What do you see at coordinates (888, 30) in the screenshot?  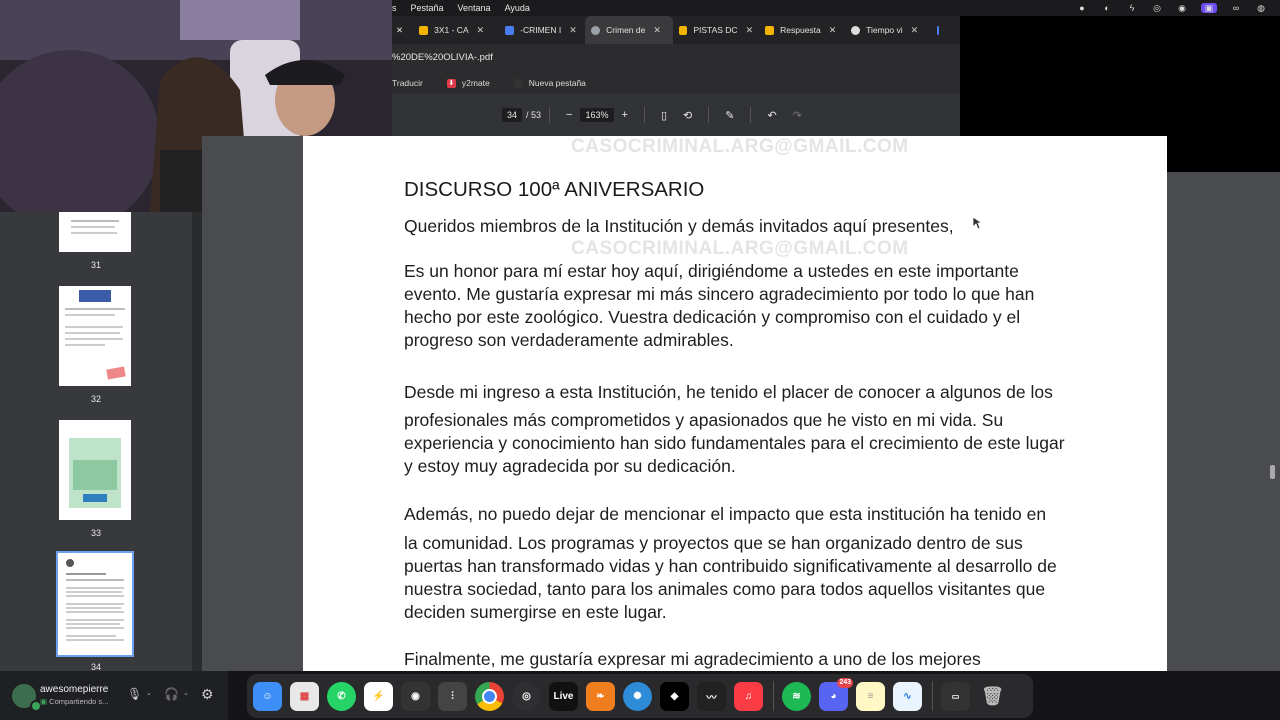 I see `tab-tiempo: Tiempo vi ✕` at bounding box center [888, 30].